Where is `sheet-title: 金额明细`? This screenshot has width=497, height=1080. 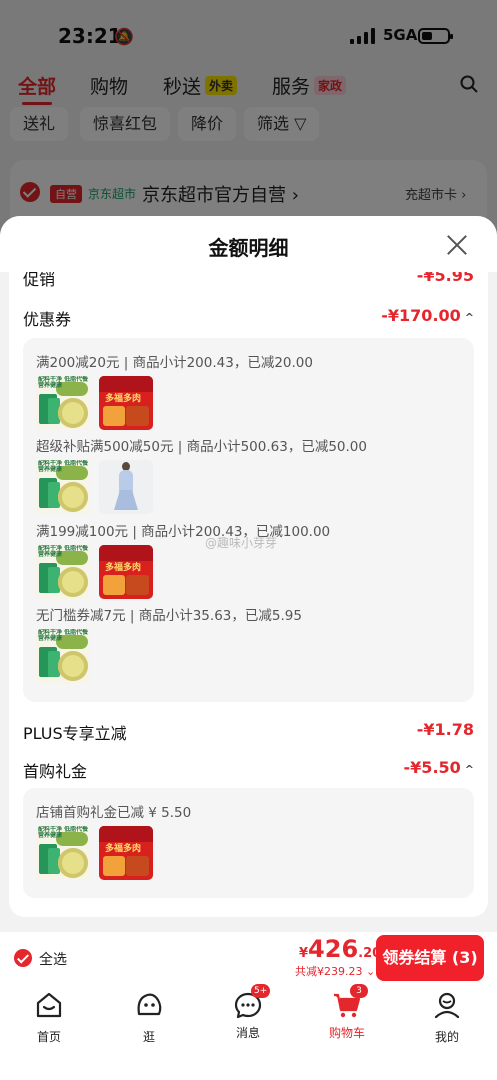
sheet-title: 金额明细 is located at coordinates (248, 248).